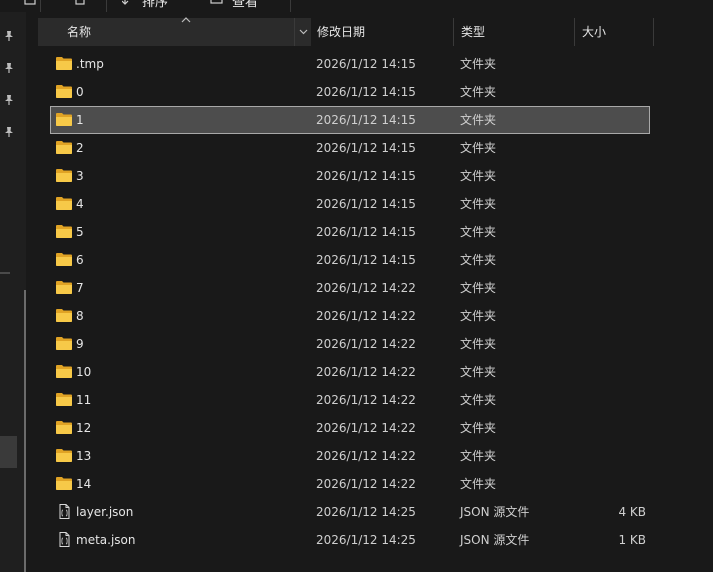 The width and height of the screenshot is (713, 572). What do you see at coordinates (80, 120) in the screenshot?
I see `file-name: 1` at bounding box center [80, 120].